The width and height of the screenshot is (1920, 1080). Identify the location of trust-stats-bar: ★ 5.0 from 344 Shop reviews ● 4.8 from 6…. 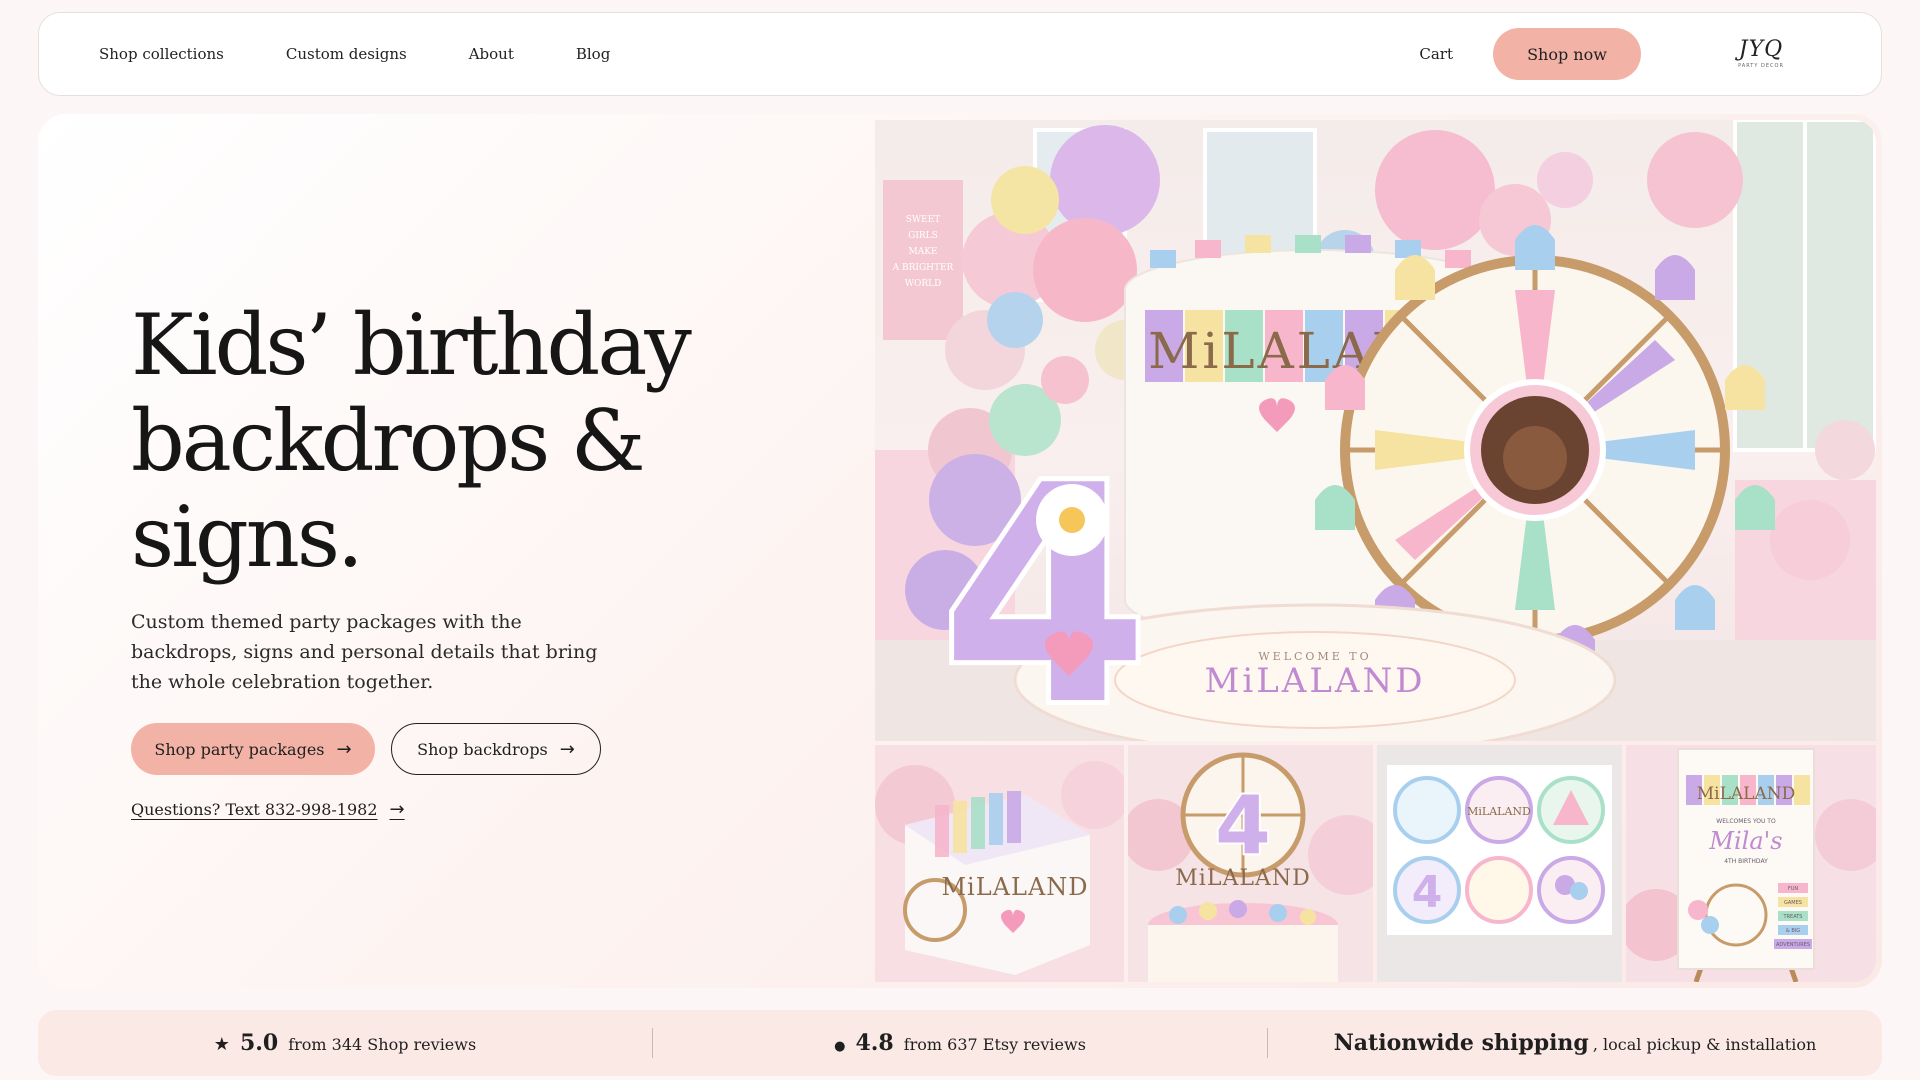
(960, 1043).